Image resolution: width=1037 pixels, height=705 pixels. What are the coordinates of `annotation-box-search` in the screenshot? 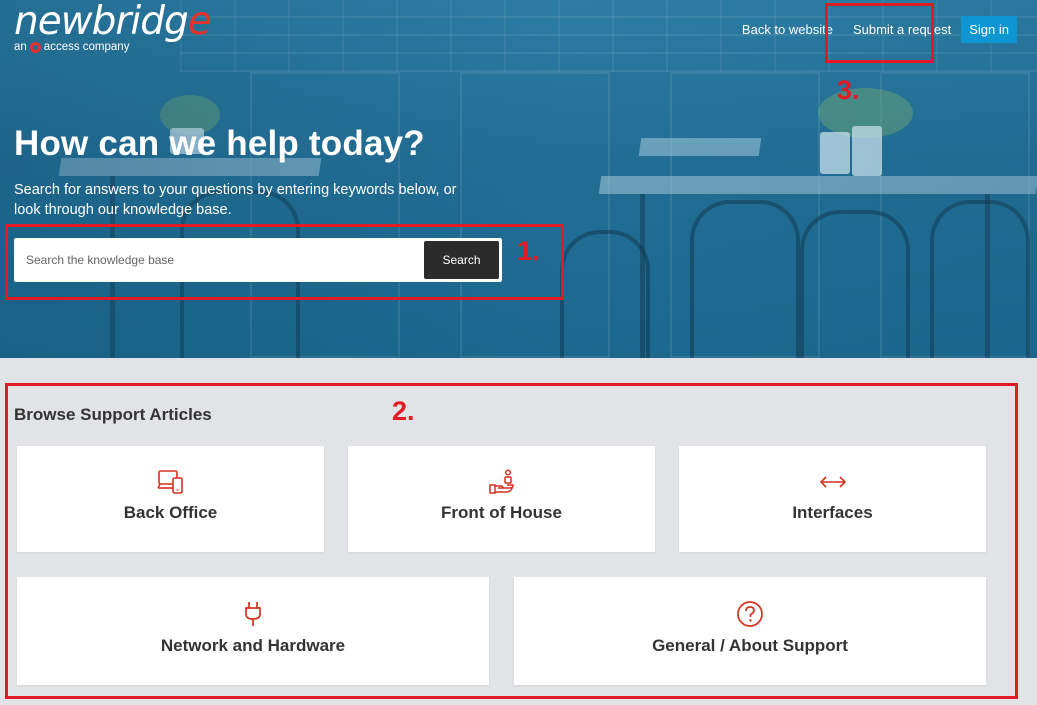 It's located at (284, 262).